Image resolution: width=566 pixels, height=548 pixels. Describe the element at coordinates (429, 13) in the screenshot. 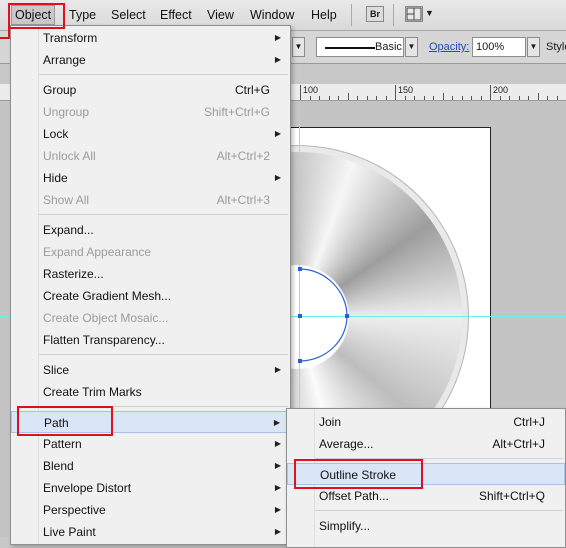

I see `chevron-down-icon: ▼` at that location.